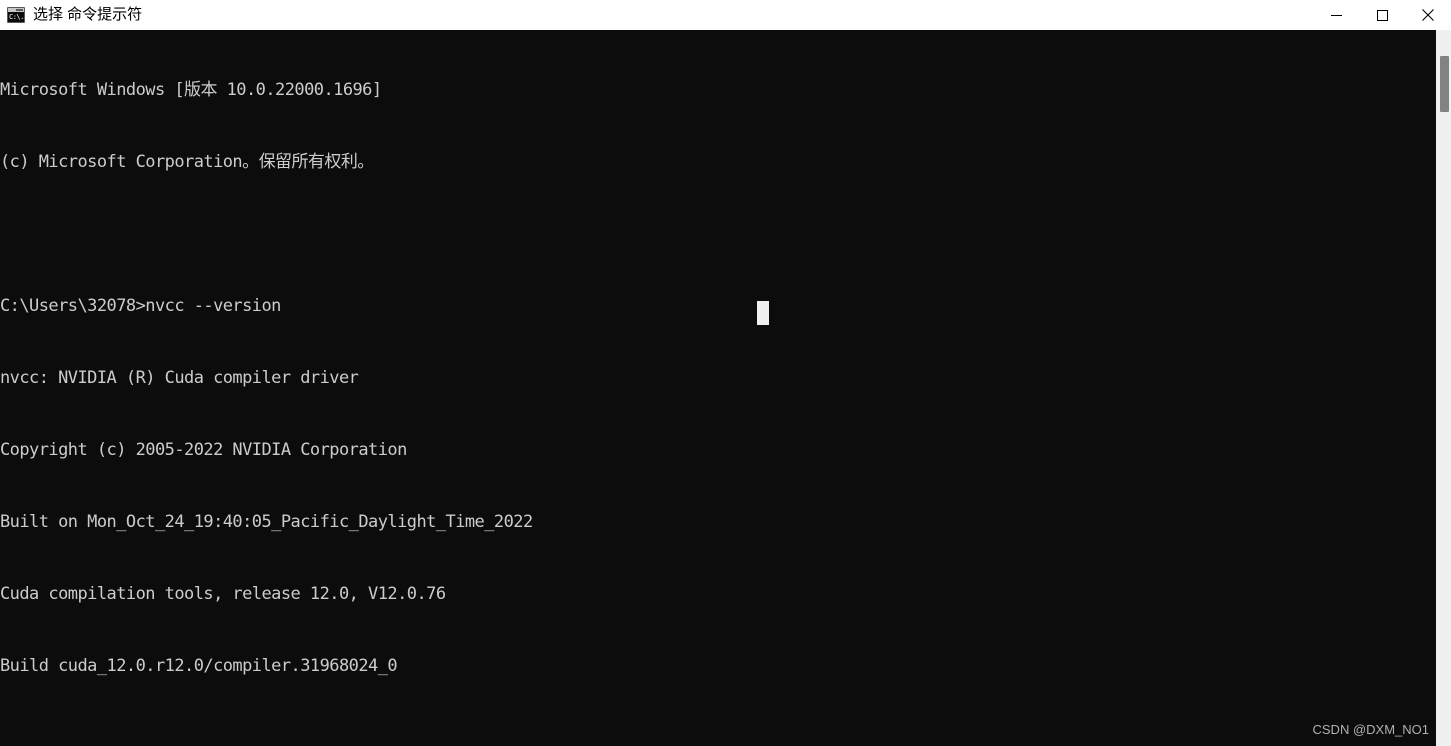 Image resolution: width=1451 pixels, height=746 pixels. I want to click on scrollbar-thumb, so click(1444, 84).